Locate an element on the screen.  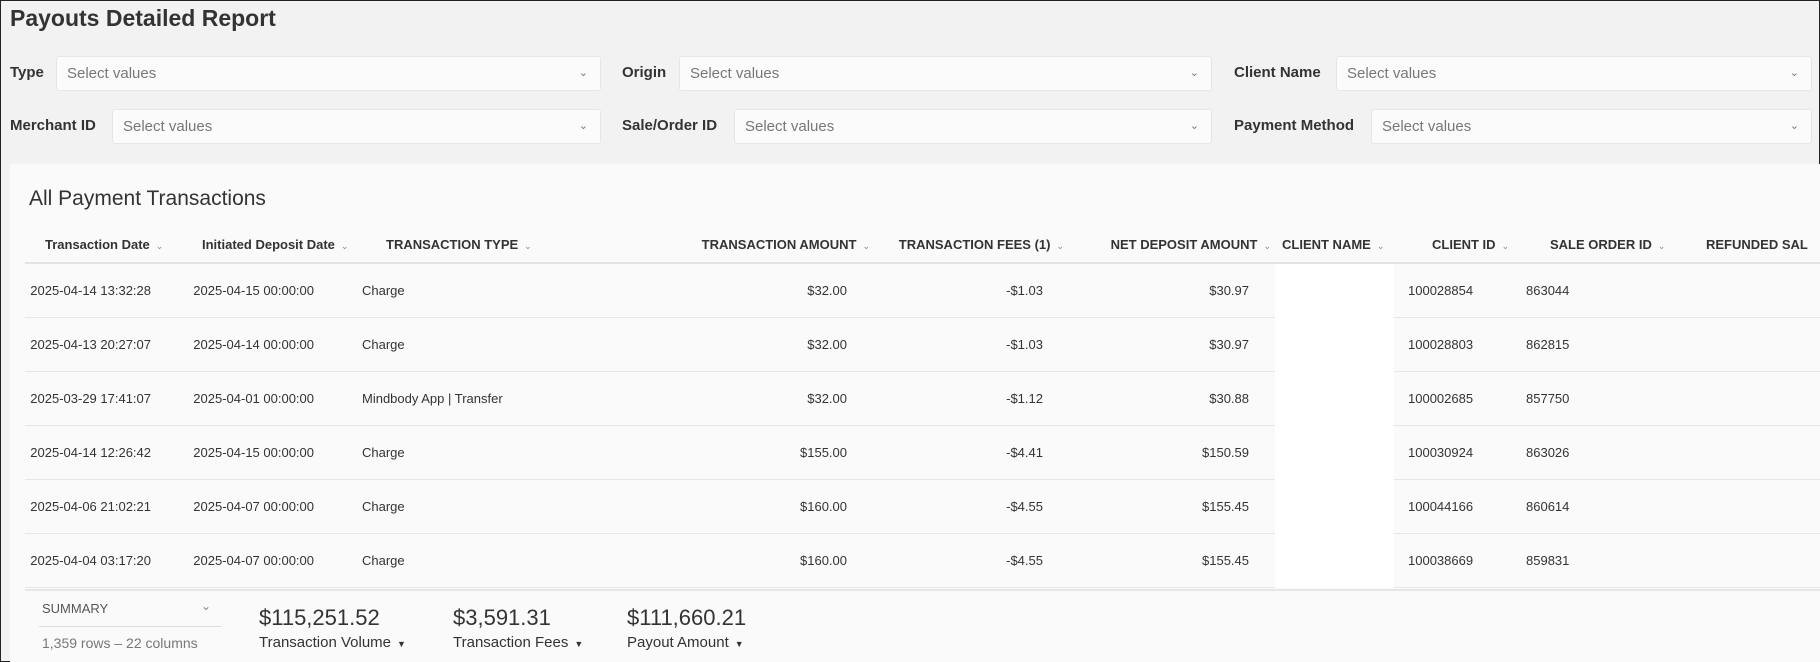
table-cell: 2025-04-14 13:32:28 is located at coordinates (90, 290).